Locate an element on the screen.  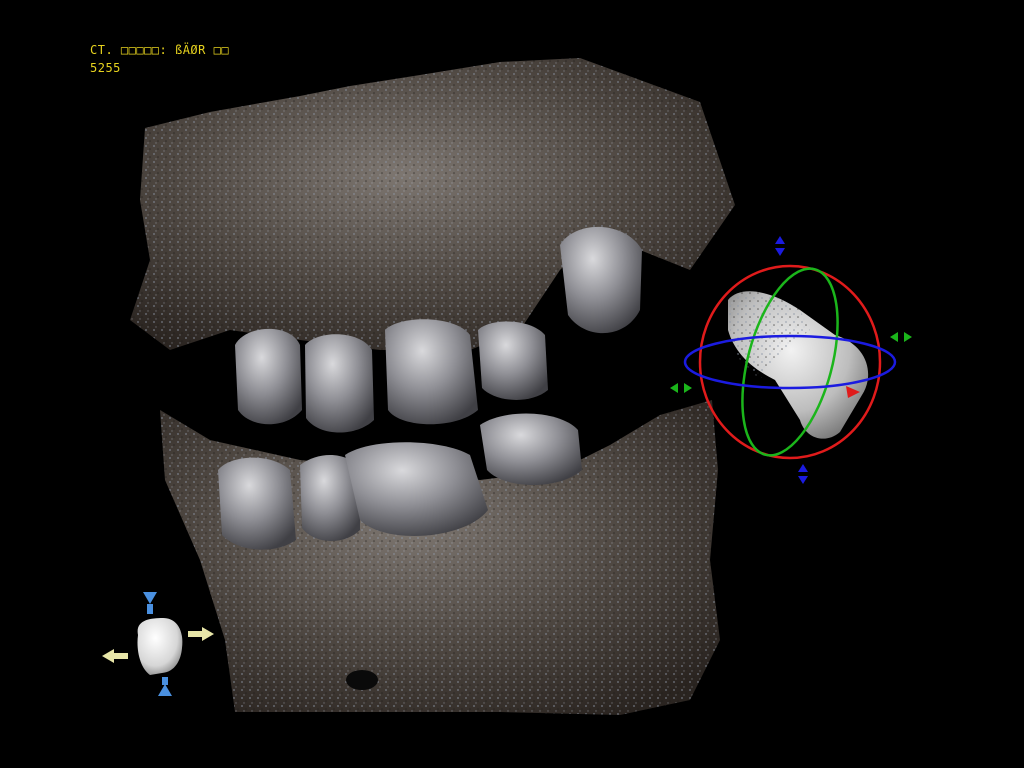
orient-up-arrow-icon is located at coordinates (150, 603).